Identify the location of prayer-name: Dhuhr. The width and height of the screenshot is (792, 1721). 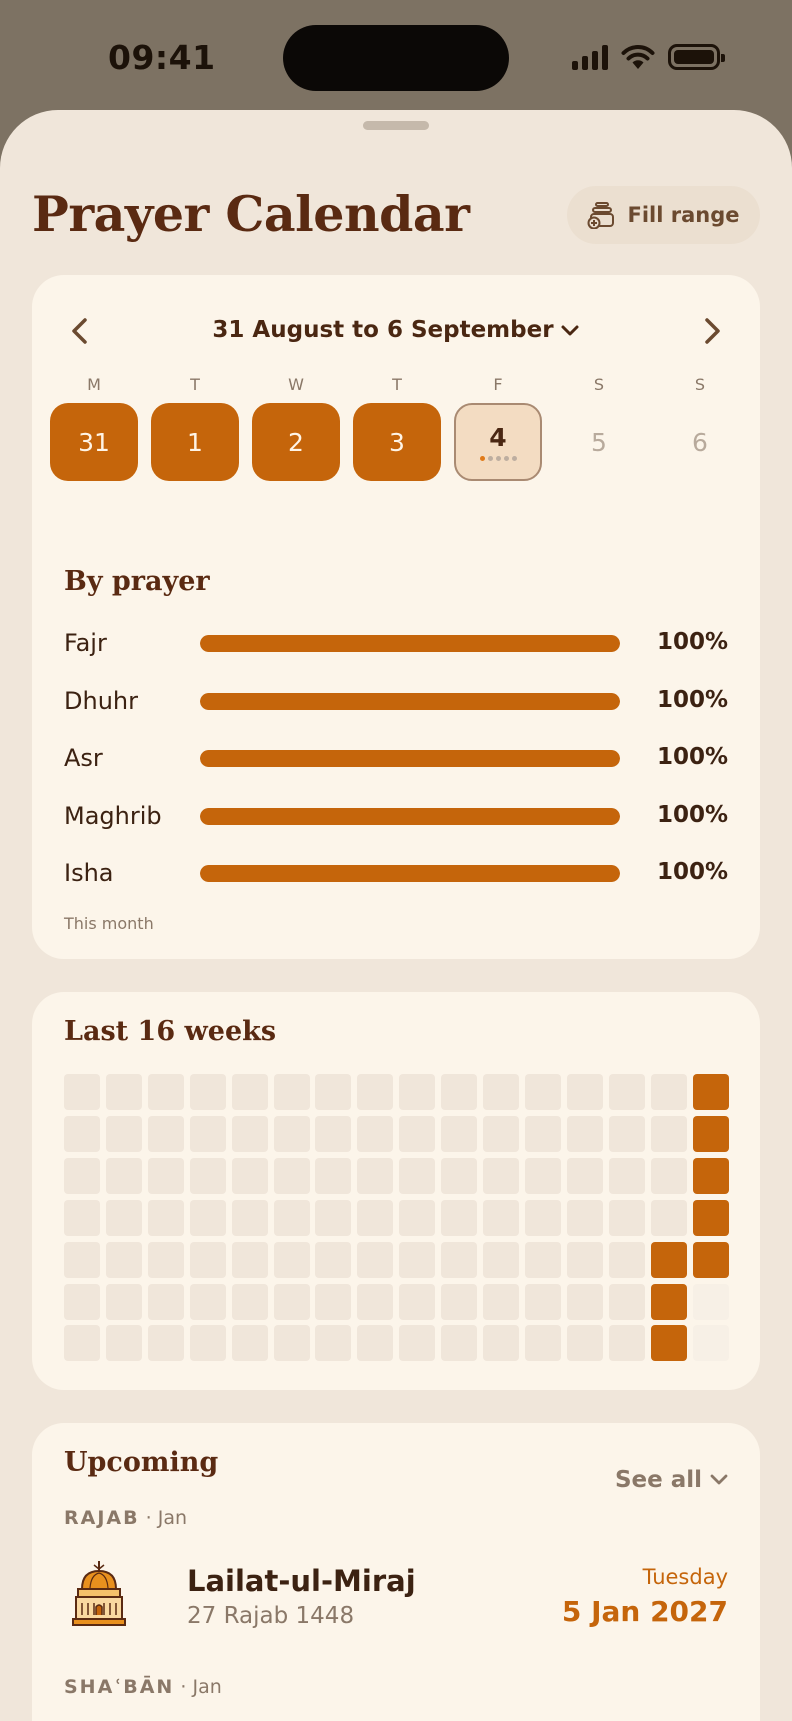
(101, 700).